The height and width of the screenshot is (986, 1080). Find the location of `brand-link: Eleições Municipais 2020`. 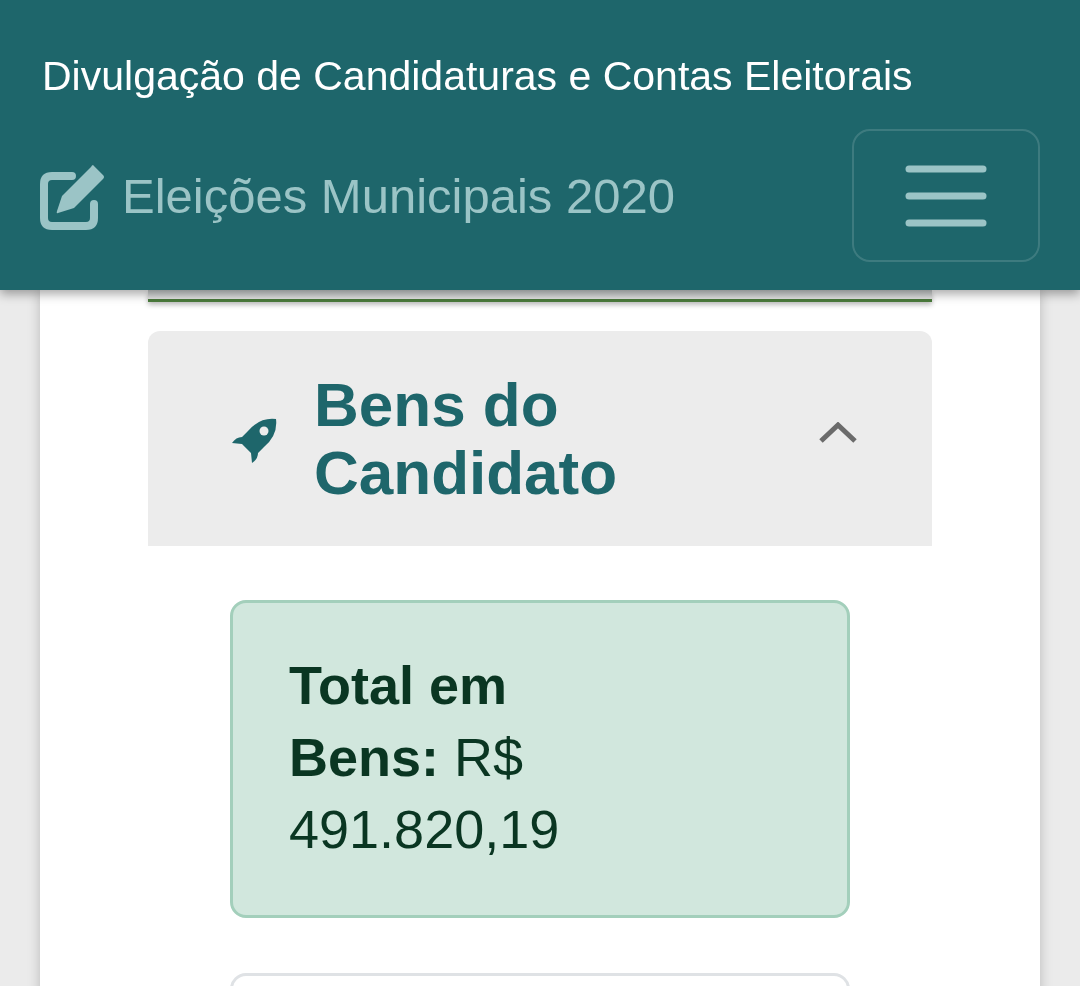

brand-link: Eleições Municipais 2020 is located at coordinates (357, 195).